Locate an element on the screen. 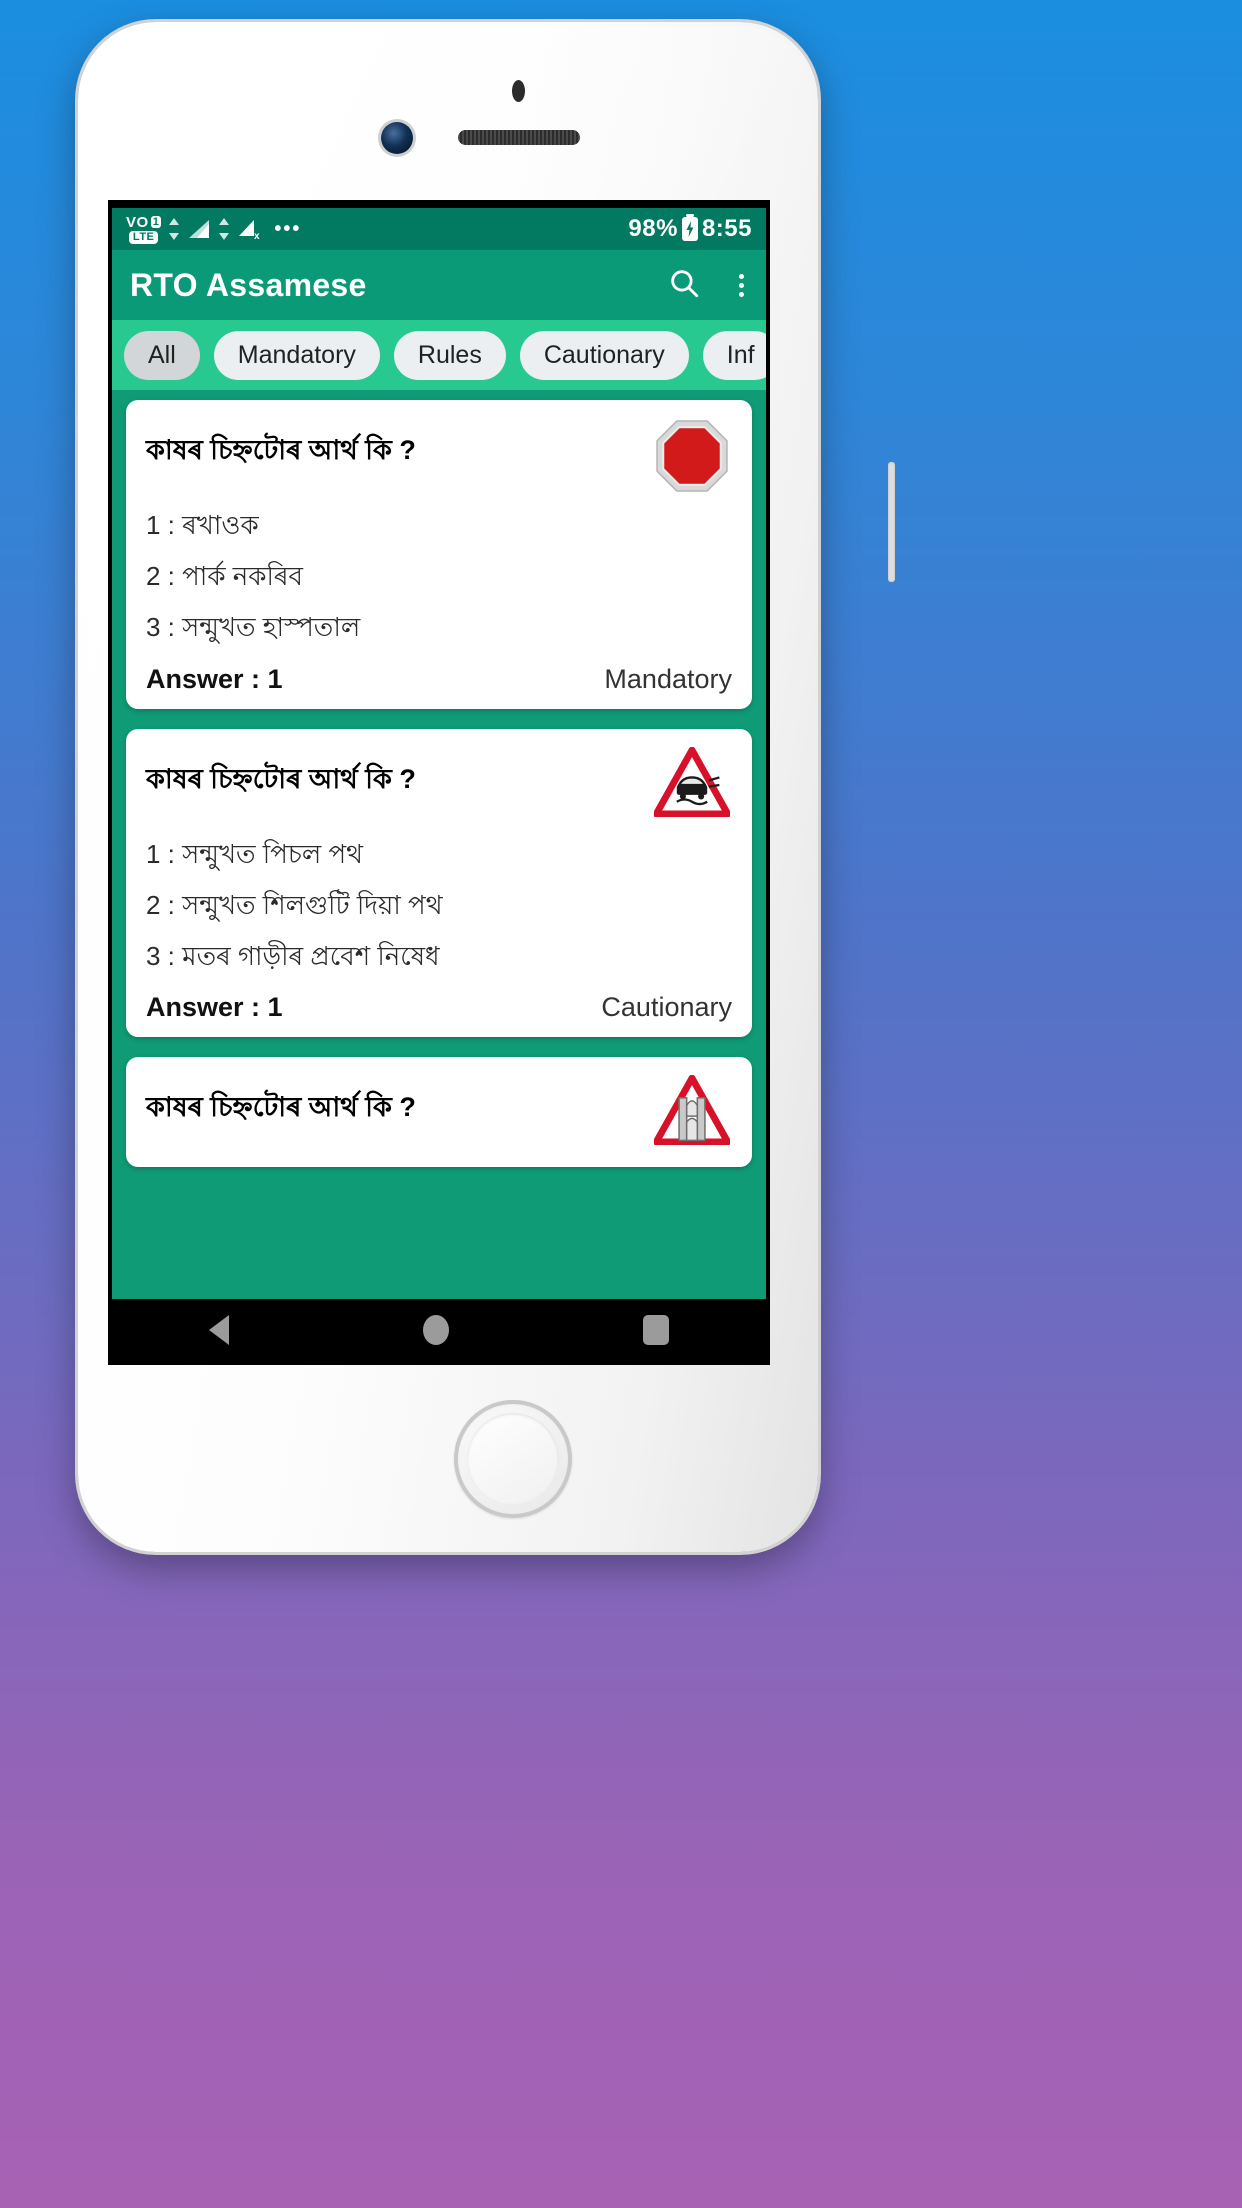 The image size is (1242, 2208). app-bar: RTO Assamese is located at coordinates (439, 285).